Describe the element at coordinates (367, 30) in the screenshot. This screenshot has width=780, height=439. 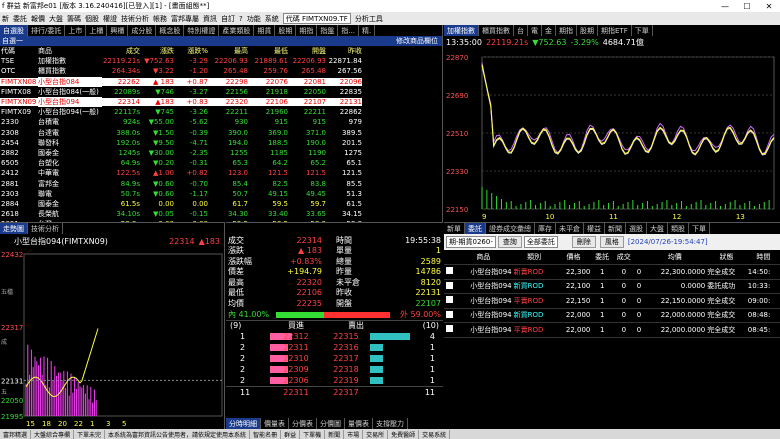
I see `tab-item: 精.` at that location.